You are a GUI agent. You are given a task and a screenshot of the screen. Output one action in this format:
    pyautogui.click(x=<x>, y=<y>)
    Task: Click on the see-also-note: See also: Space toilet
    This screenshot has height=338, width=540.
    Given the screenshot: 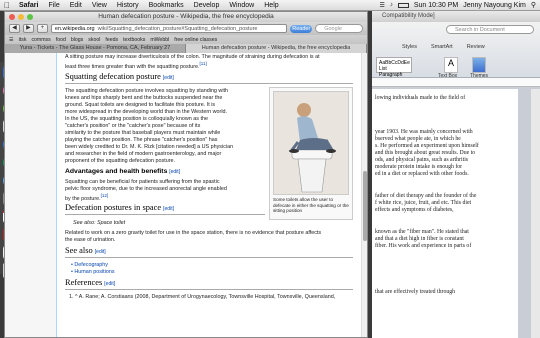 What is the action you would take?
    pyautogui.click(x=99, y=223)
    